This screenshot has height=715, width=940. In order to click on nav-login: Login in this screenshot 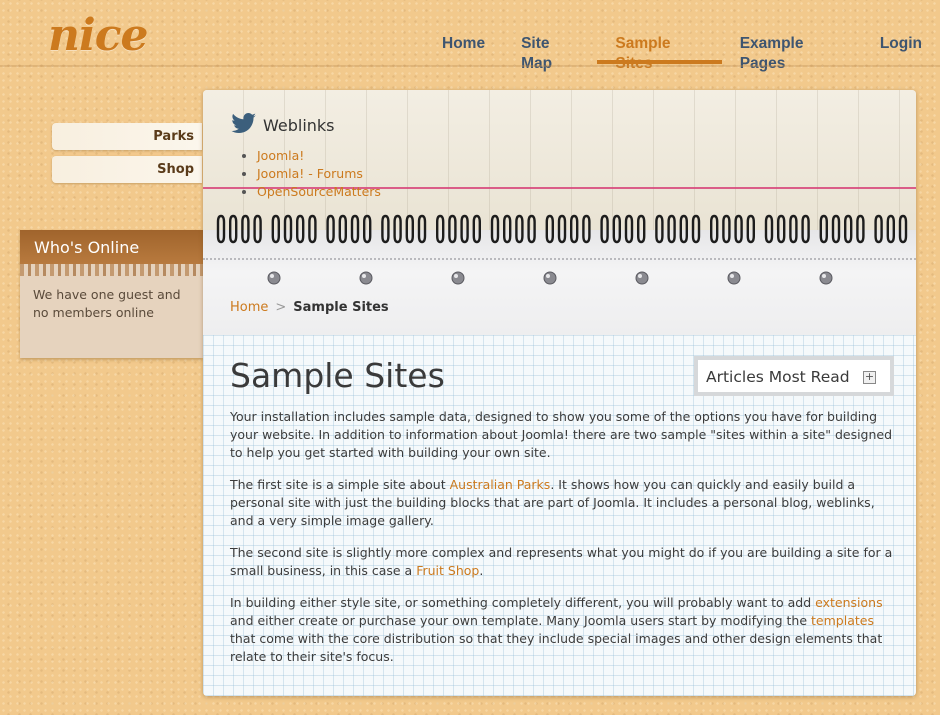, I will do `click(901, 49)`.